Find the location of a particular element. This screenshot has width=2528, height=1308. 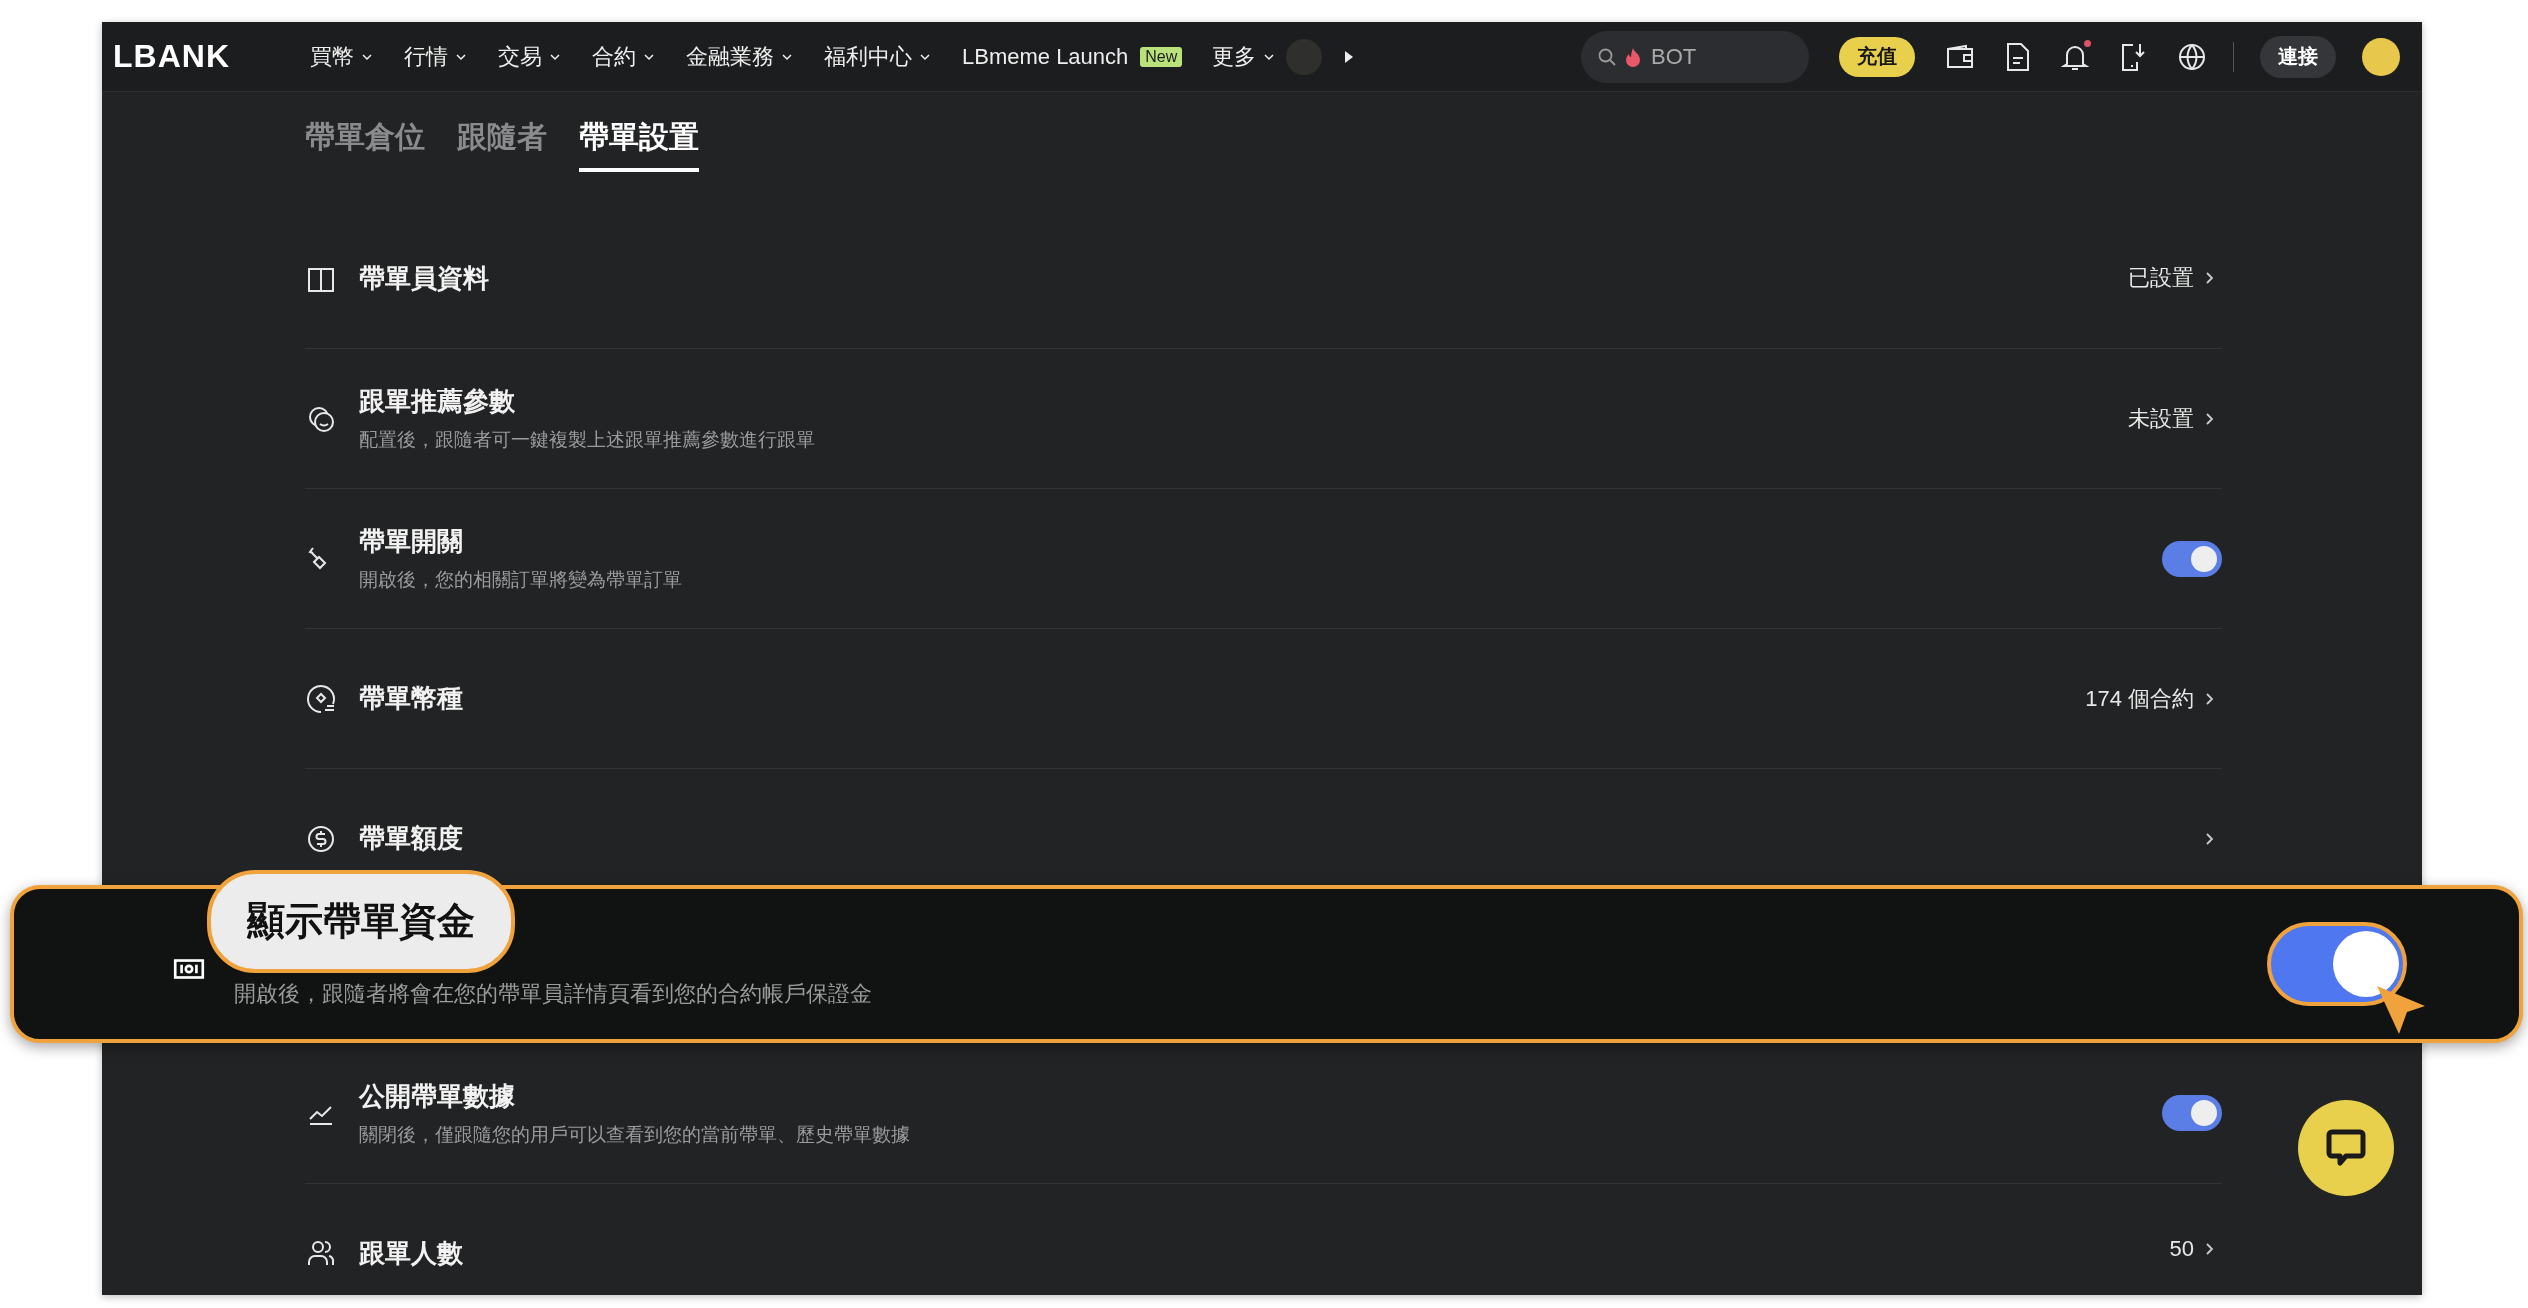

tab: 帶單設置 is located at coordinates (639, 144).